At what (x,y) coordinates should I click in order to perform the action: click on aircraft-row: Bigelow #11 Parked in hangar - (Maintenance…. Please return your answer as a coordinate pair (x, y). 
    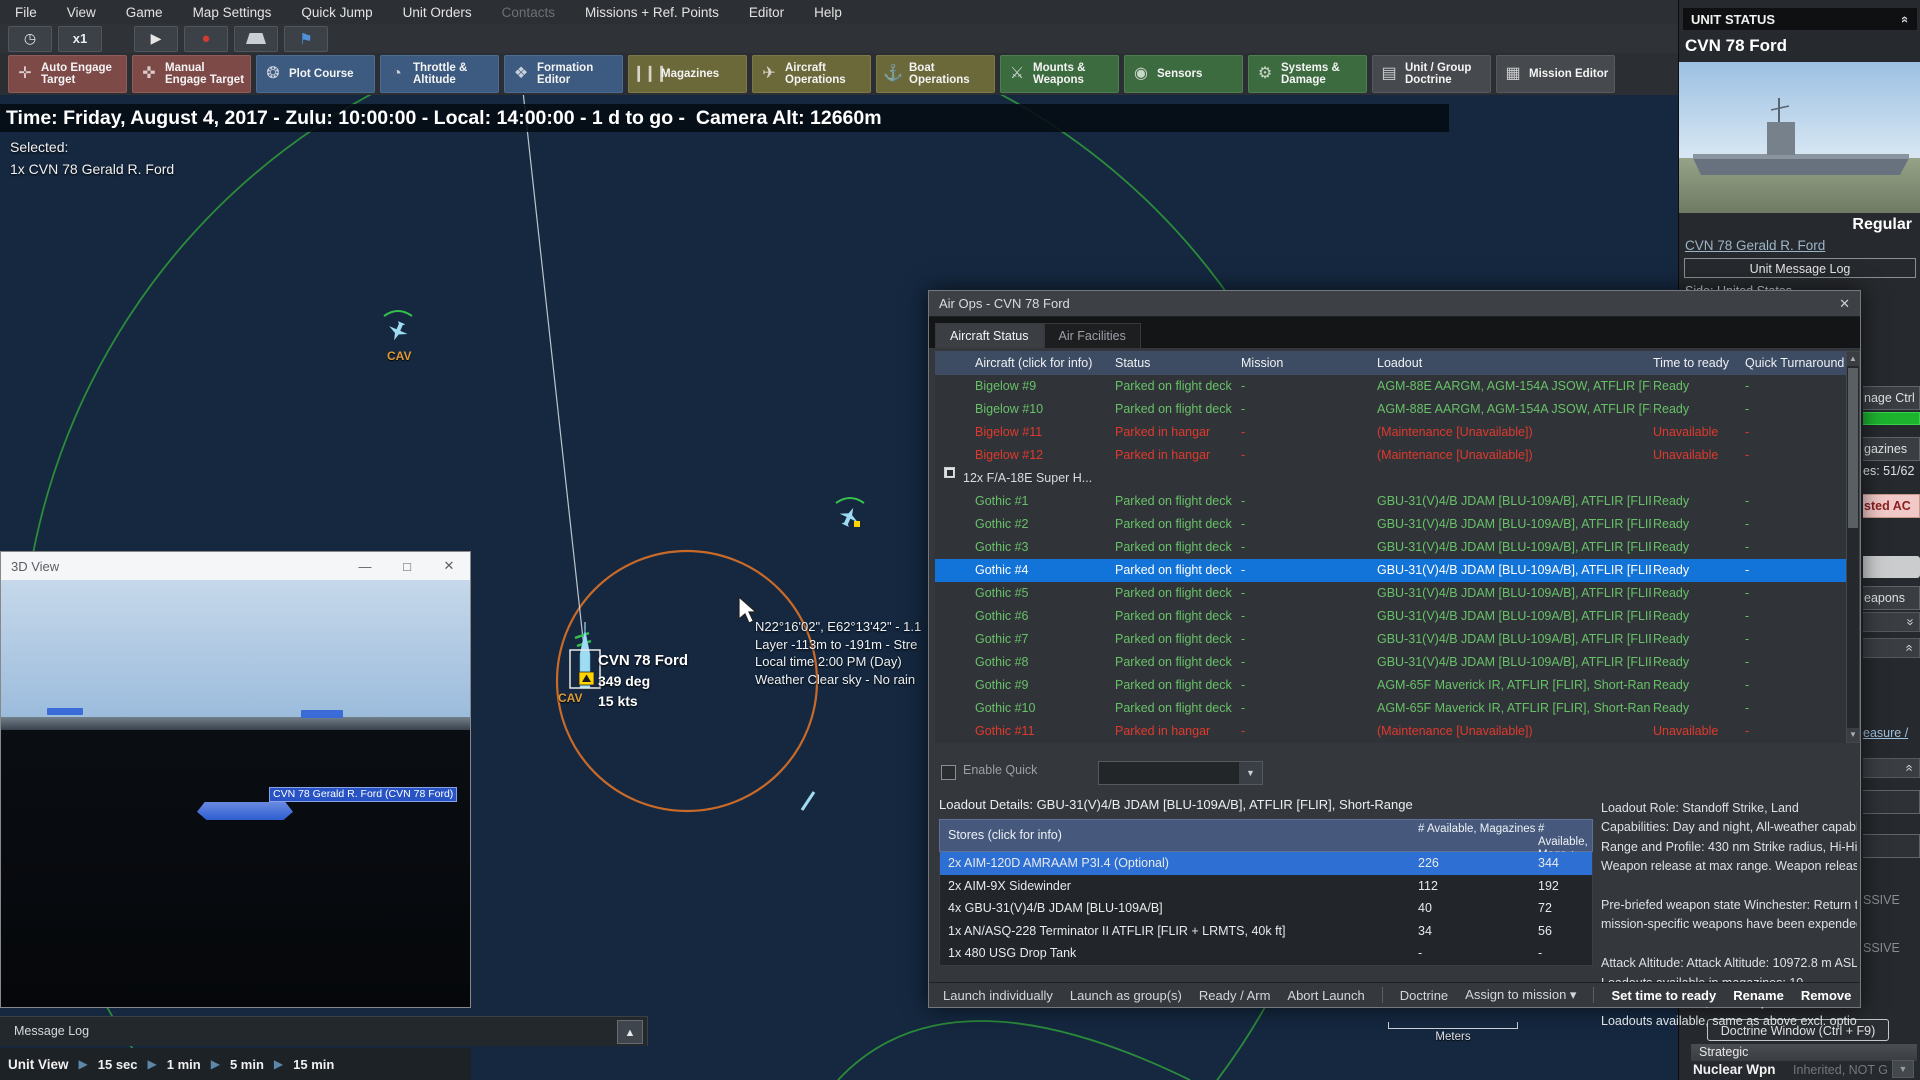
    Looking at the image, I should click on (1390, 432).